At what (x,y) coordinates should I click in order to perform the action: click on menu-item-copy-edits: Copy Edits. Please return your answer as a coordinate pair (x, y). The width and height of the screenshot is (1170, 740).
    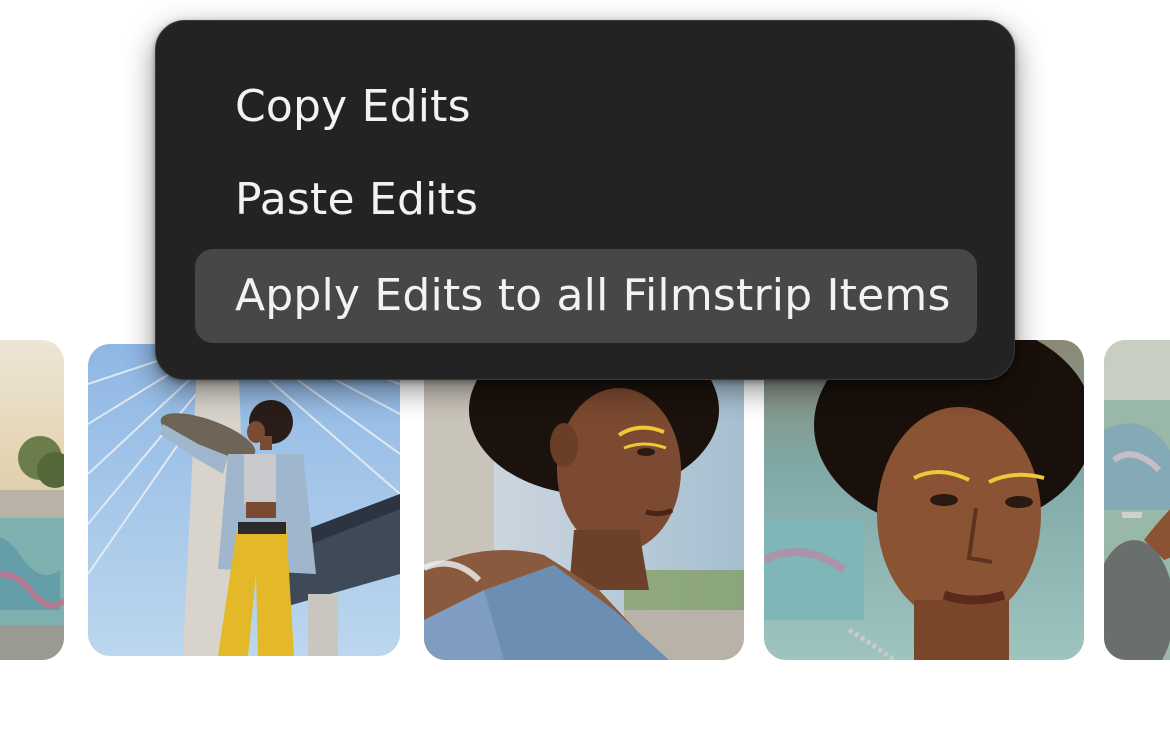
    Looking at the image, I should click on (586, 107).